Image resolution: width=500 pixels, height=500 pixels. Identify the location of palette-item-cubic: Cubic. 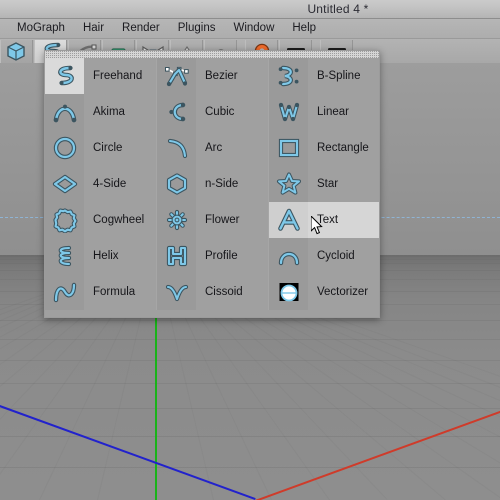
(212, 112).